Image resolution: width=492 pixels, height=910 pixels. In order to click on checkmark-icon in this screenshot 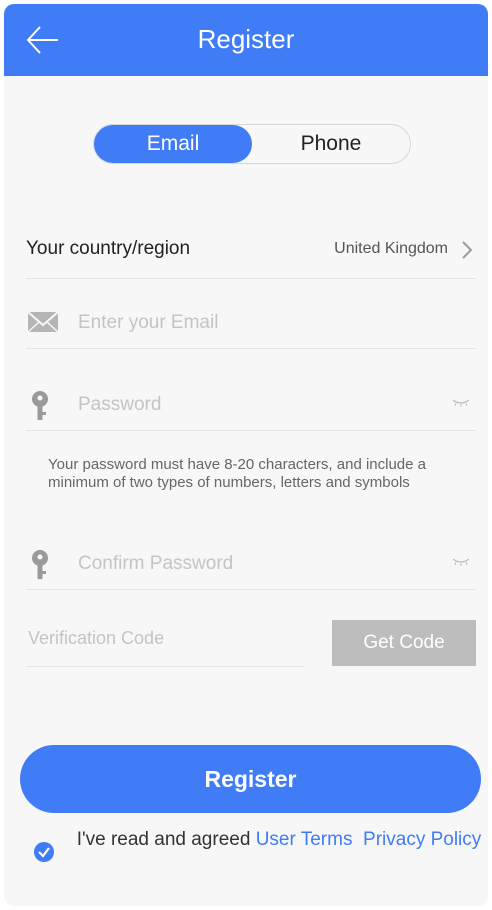, I will do `click(44, 852)`.